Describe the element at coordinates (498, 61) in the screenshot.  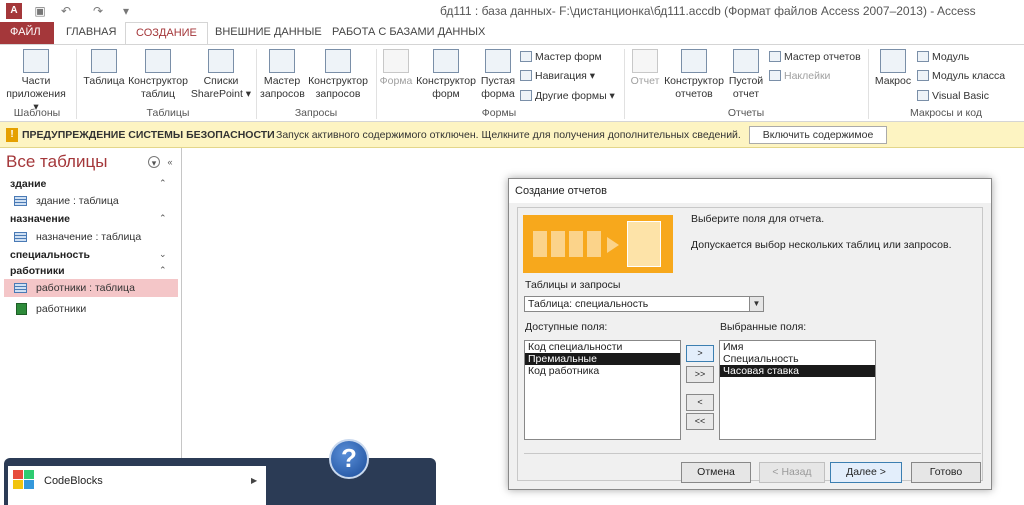
I see `blank-form-icon` at that location.